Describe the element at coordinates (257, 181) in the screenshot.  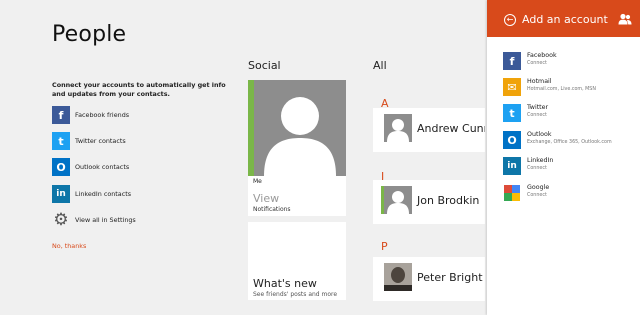
I see `me-label: Me` at that location.